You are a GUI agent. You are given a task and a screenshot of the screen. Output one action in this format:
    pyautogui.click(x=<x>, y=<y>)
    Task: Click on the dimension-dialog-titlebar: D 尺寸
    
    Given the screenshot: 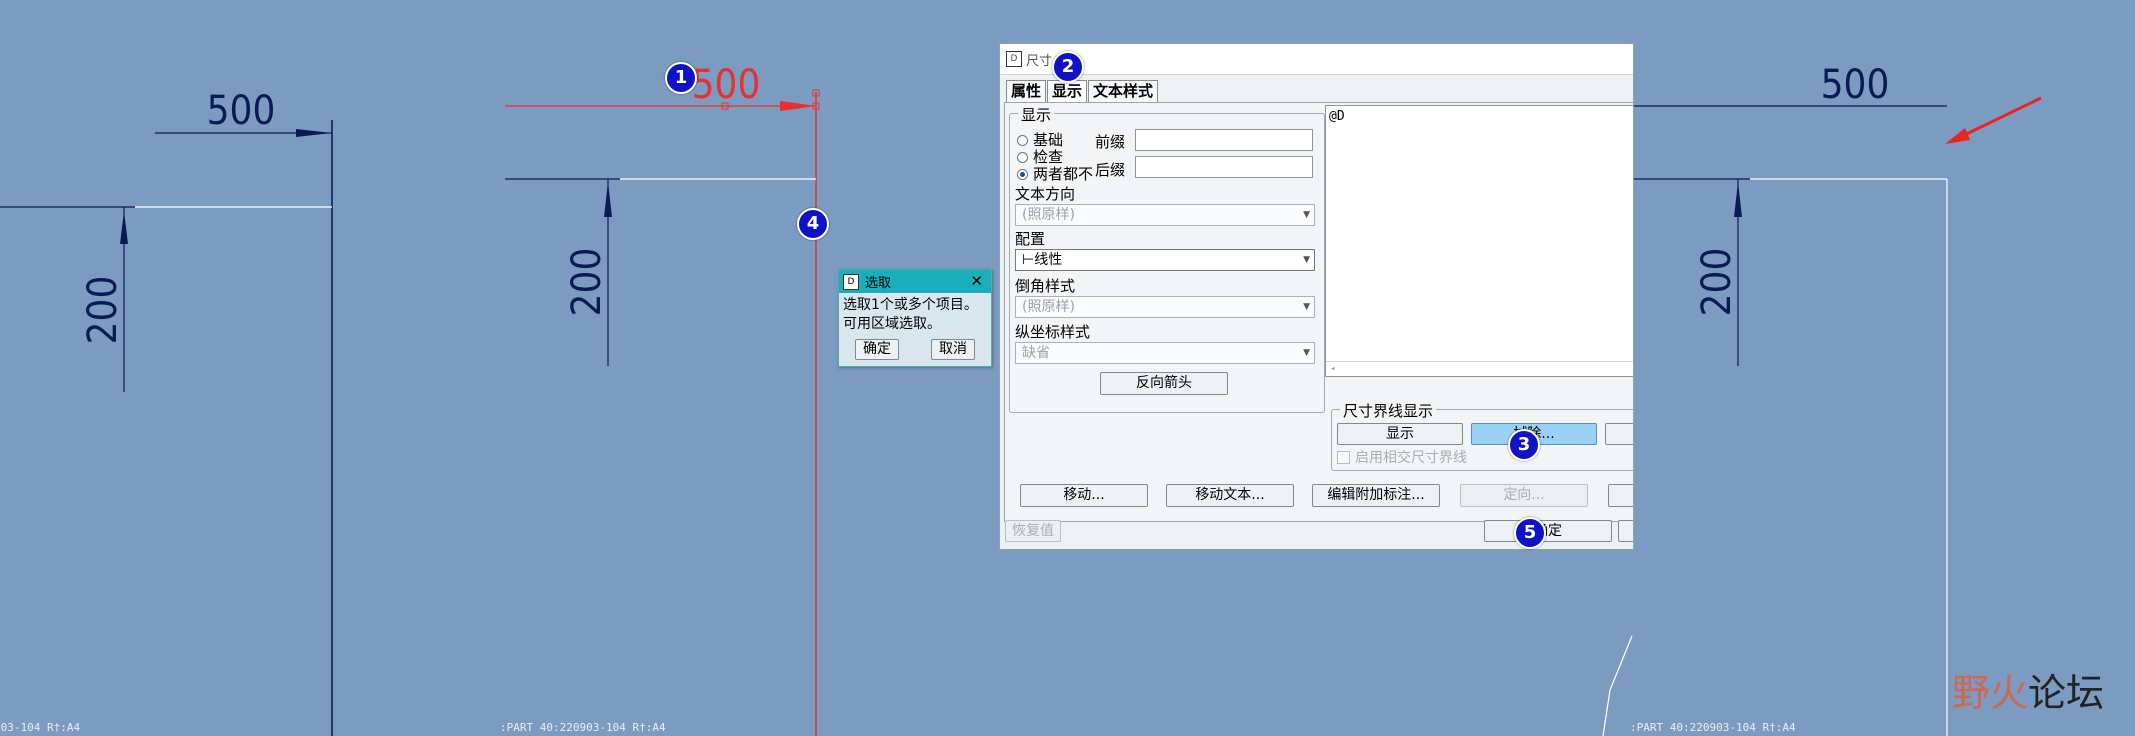 What is the action you would take?
    pyautogui.click(x=1316, y=59)
    